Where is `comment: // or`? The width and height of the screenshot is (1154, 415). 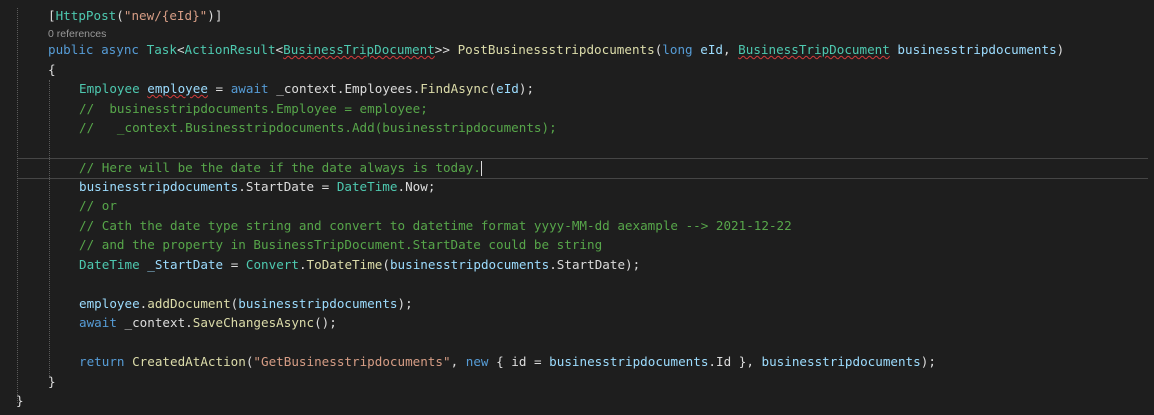 comment: // or is located at coordinates (98, 205).